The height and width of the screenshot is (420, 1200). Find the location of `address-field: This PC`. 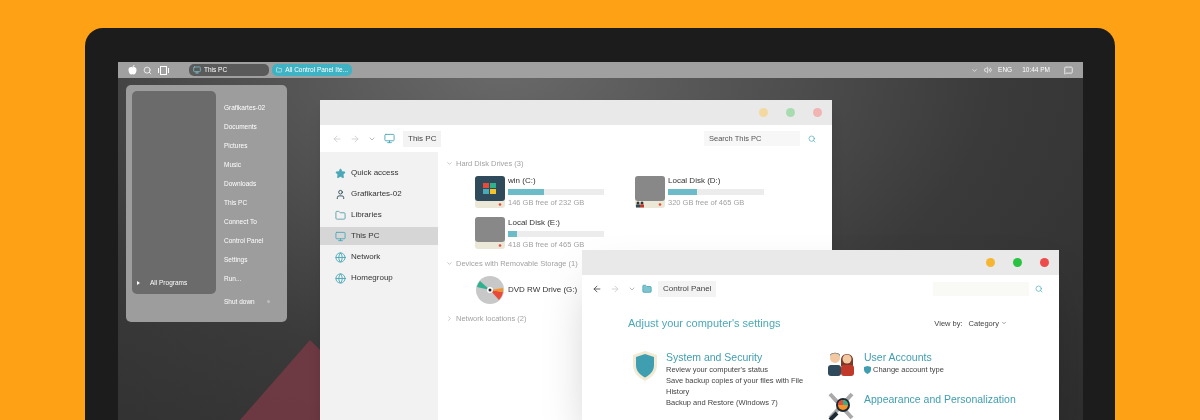

address-field: This PC is located at coordinates (422, 138).